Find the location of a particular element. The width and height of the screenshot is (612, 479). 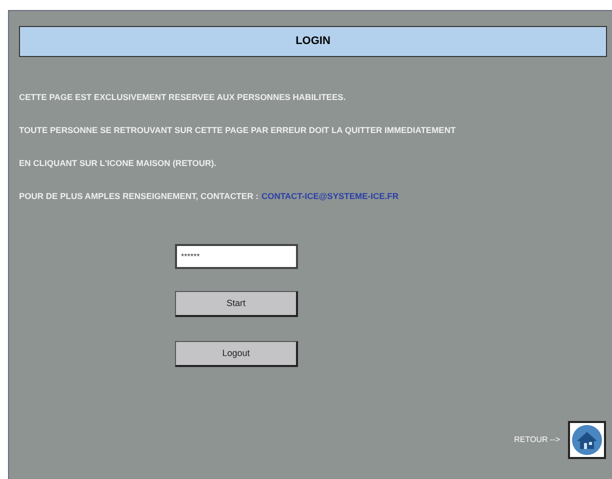

action-button: Start is located at coordinates (236, 304).